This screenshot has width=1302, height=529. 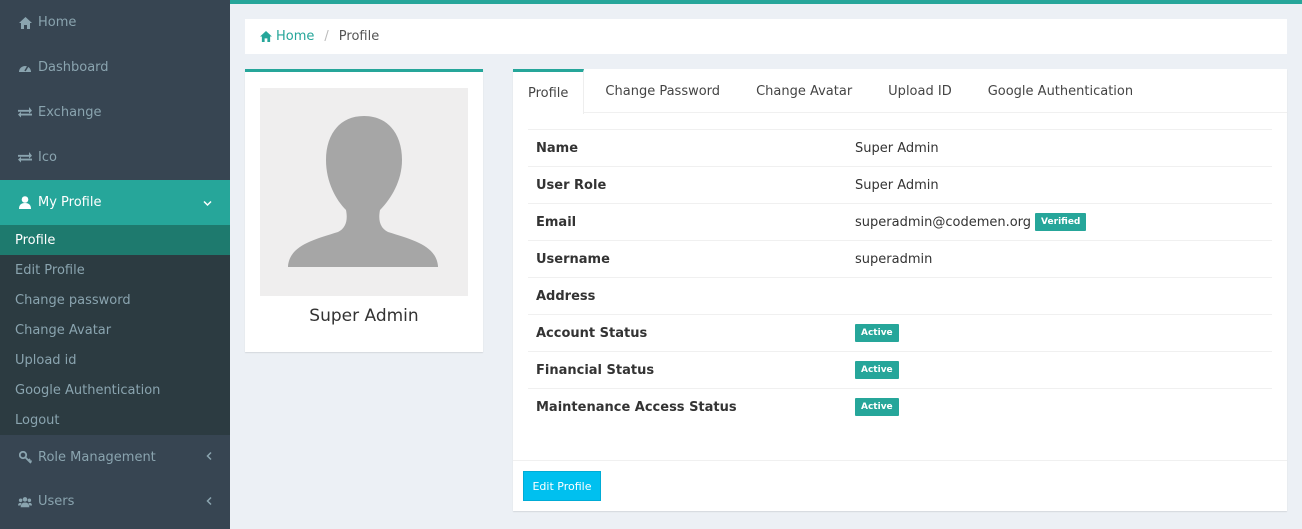 I want to click on submenu-item-label: Logout, so click(x=37, y=420).